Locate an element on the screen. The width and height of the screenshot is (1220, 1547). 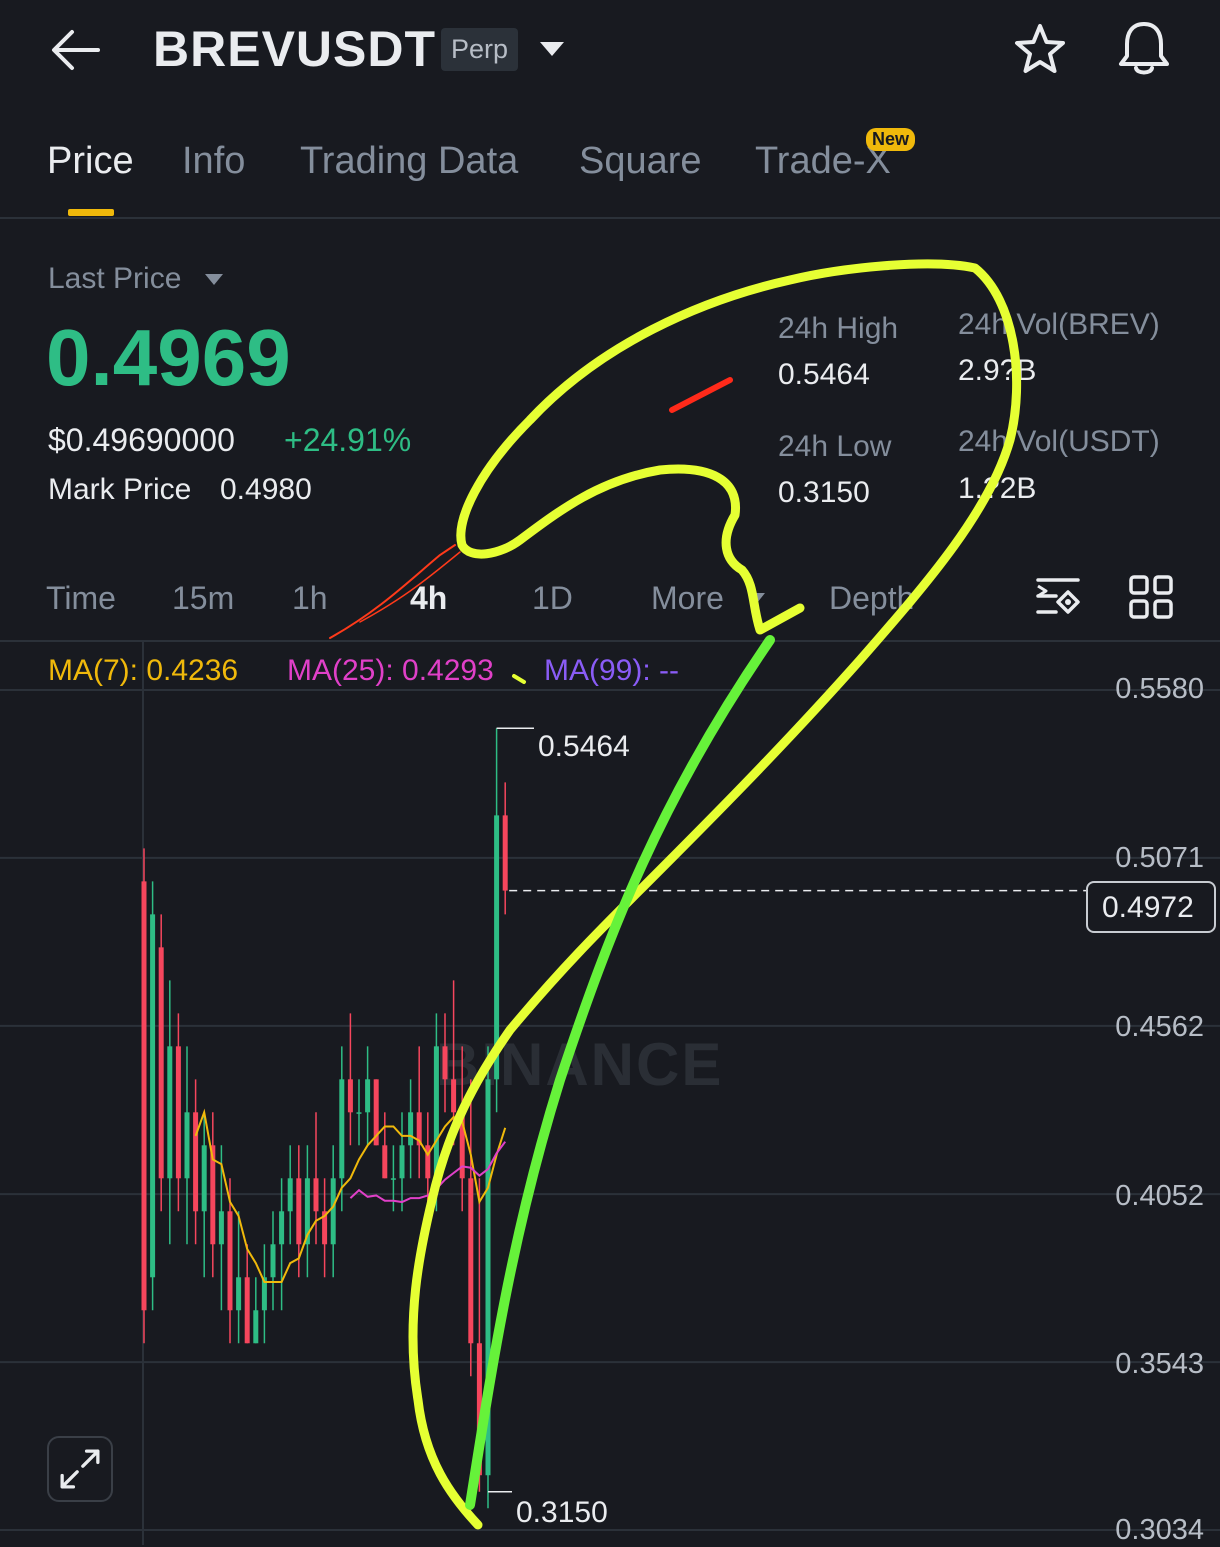
24h-high-value: 0.5464 is located at coordinates (824, 374).